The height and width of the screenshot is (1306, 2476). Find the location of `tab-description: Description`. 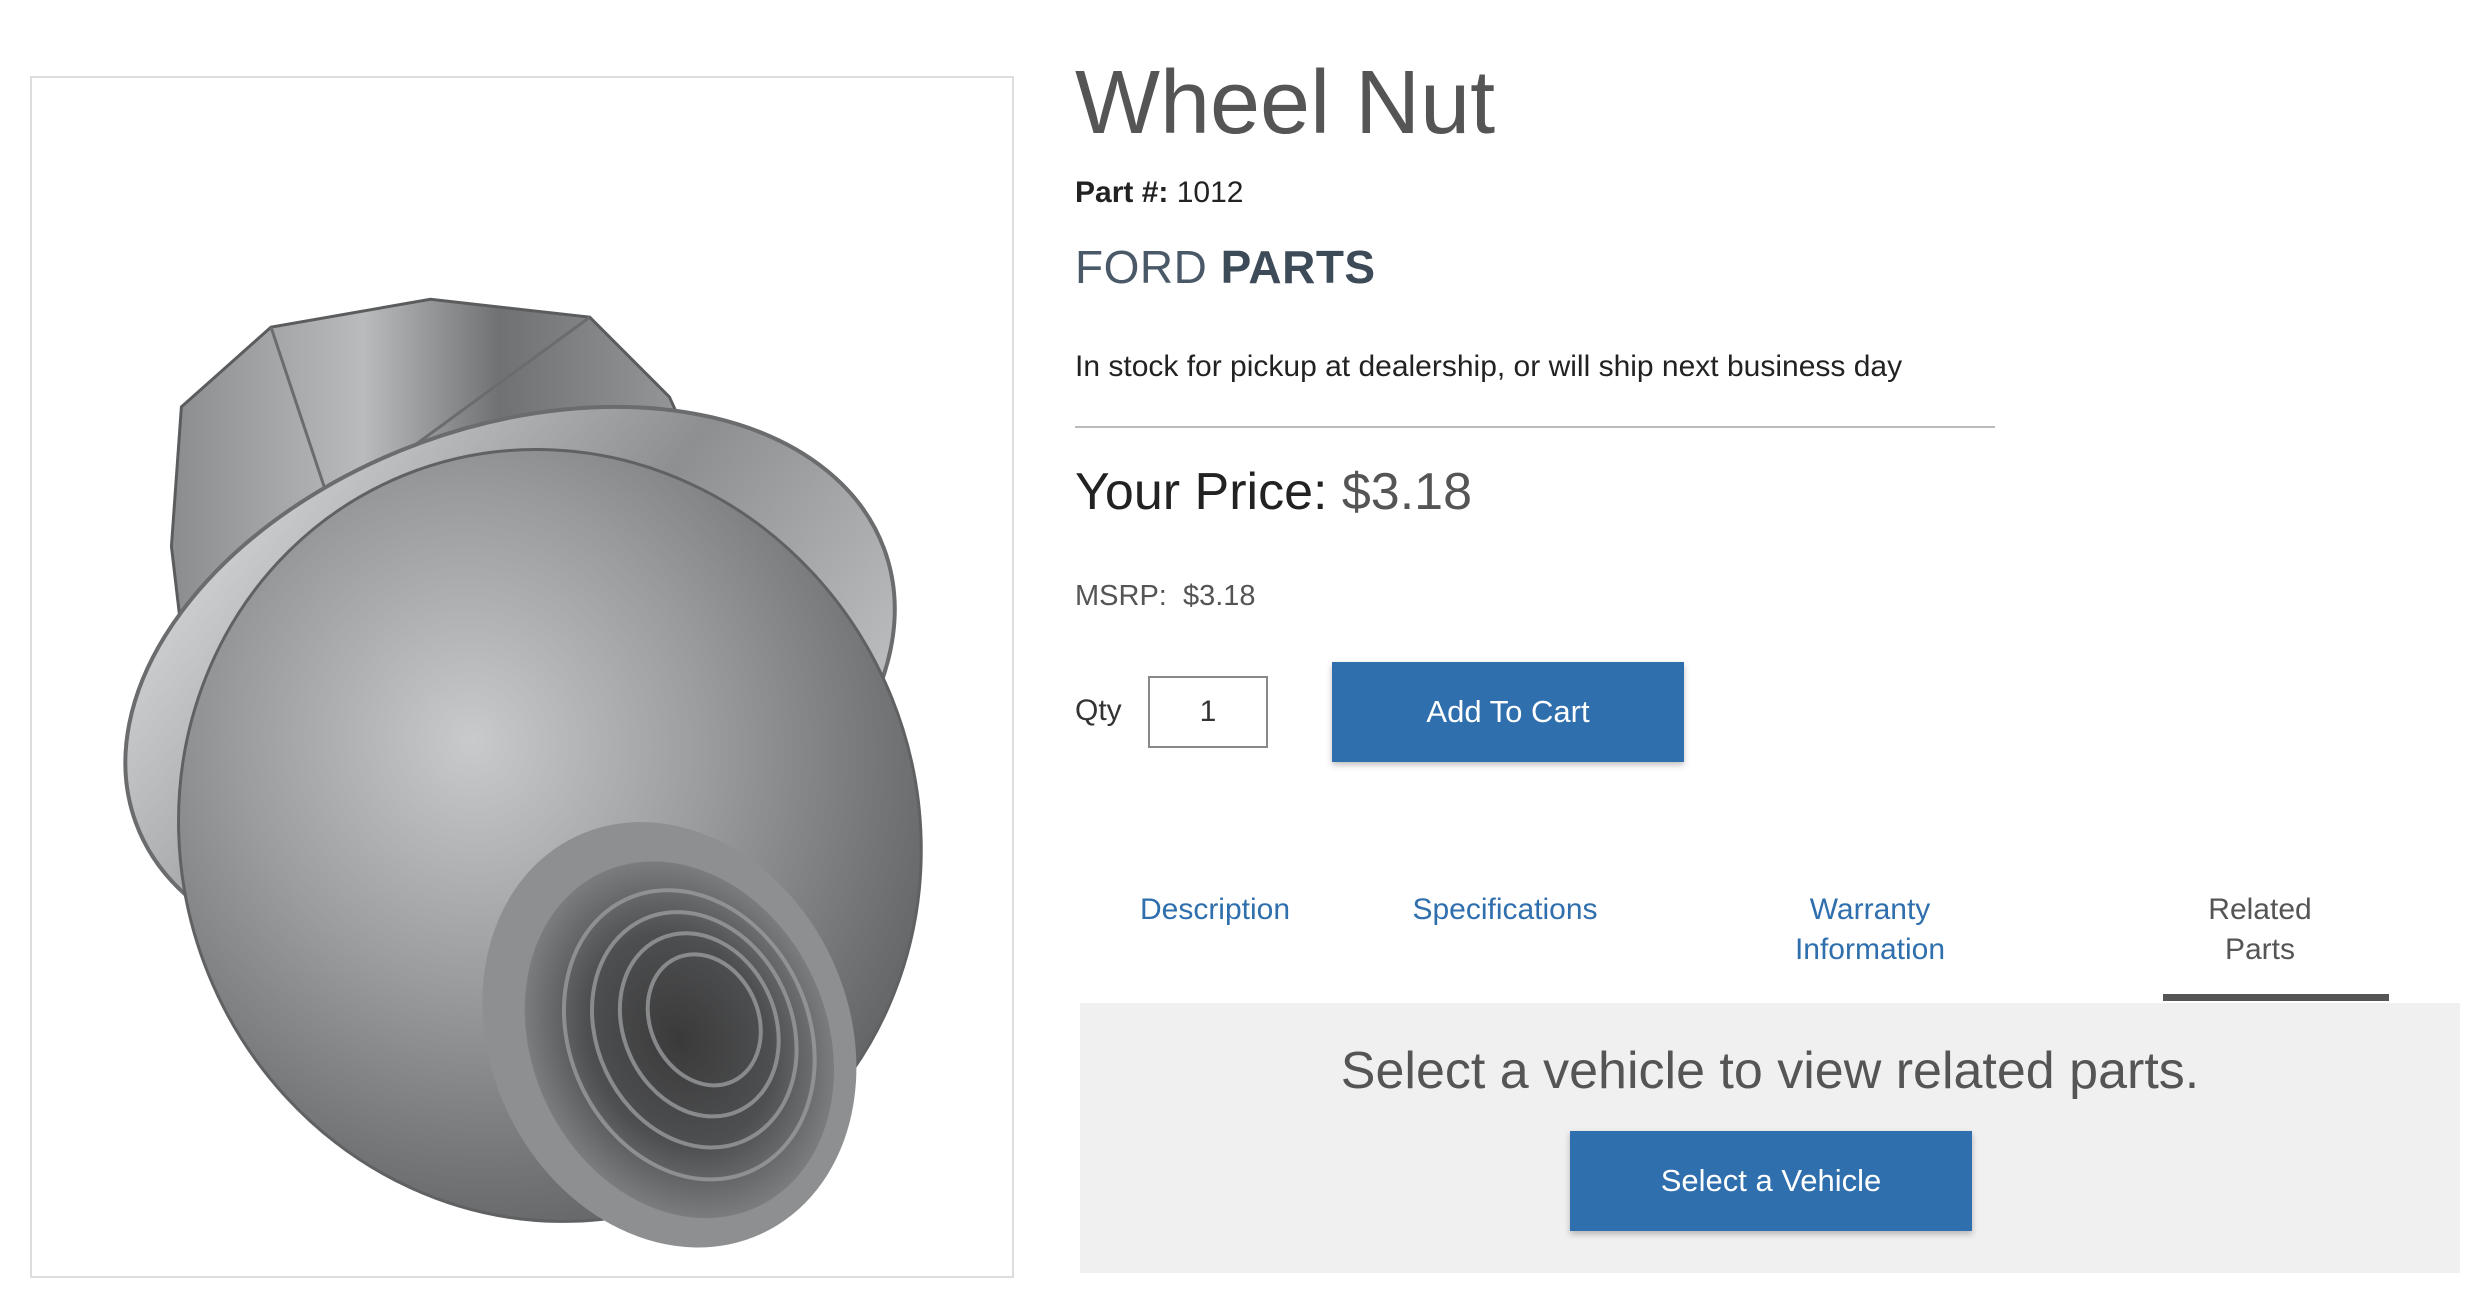

tab-description: Description is located at coordinates (1215, 910).